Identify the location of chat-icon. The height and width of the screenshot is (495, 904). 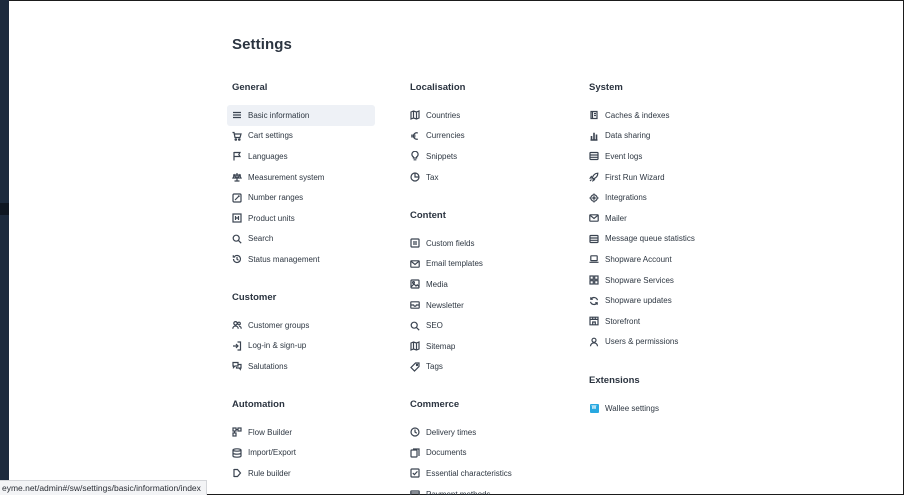
(237, 366).